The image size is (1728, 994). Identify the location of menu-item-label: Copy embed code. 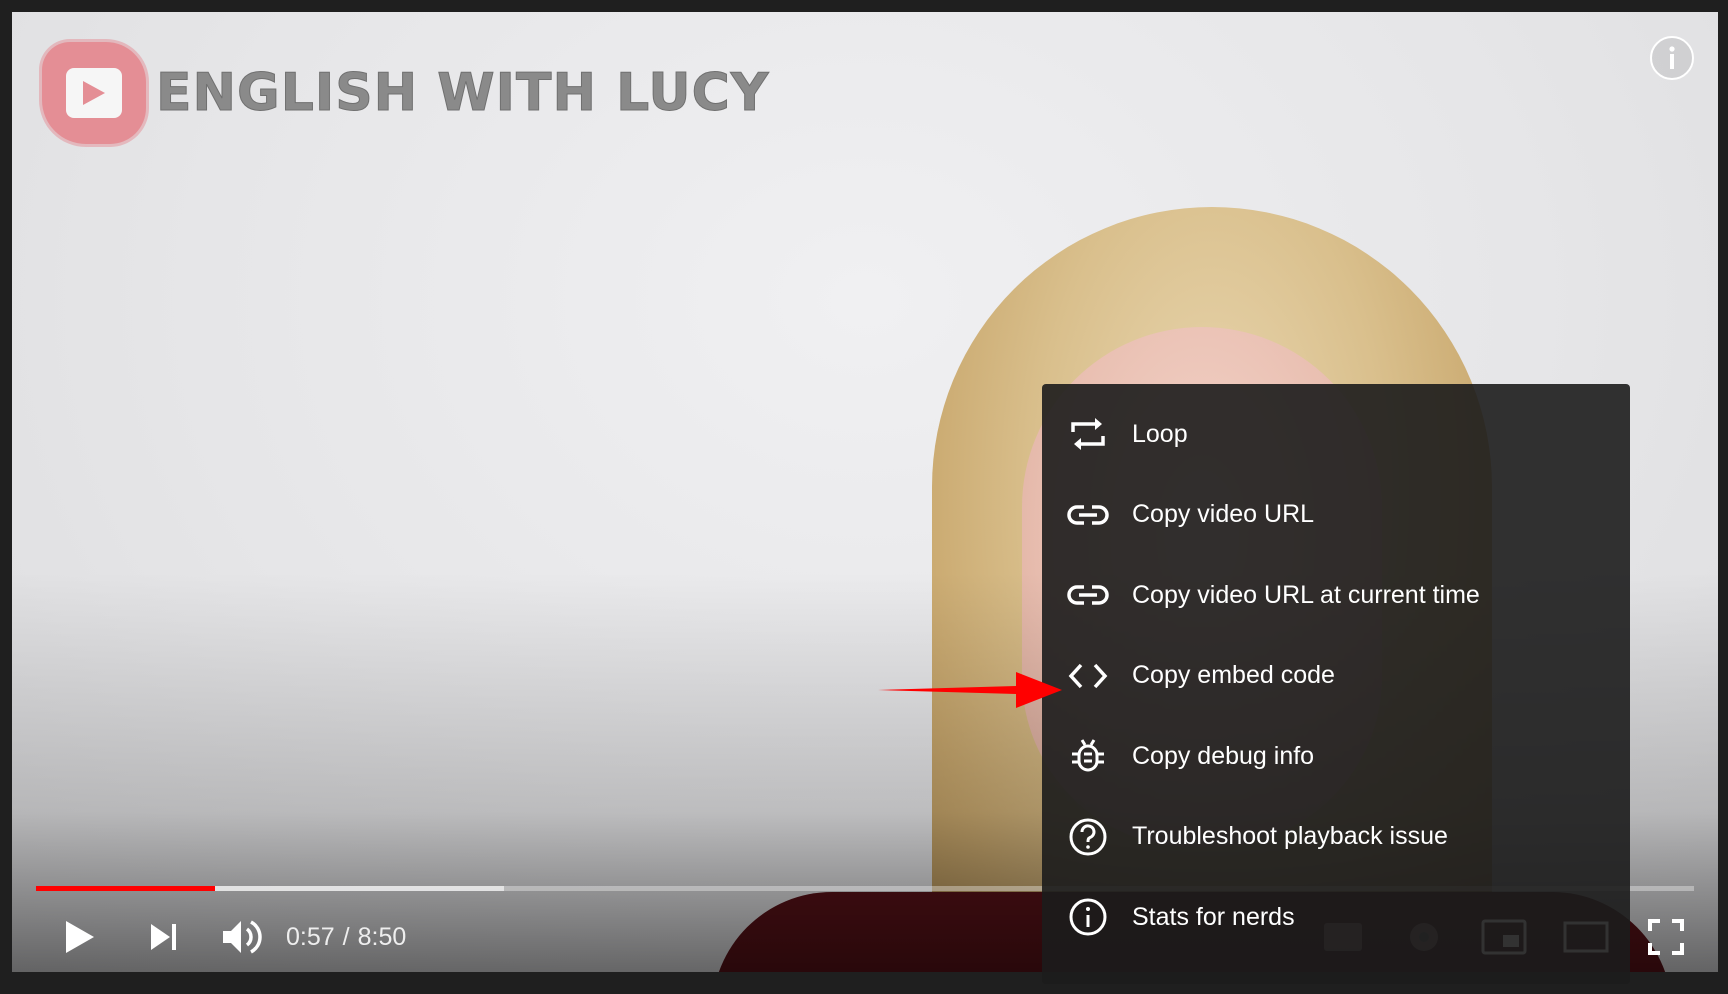
(1233, 675).